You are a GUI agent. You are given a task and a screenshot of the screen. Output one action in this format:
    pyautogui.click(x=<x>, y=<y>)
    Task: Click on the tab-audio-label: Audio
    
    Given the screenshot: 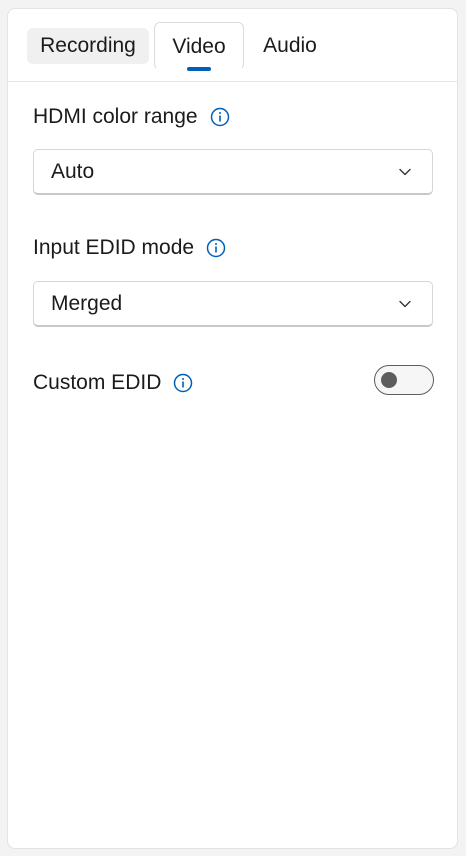 What is the action you would take?
    pyautogui.click(x=290, y=45)
    